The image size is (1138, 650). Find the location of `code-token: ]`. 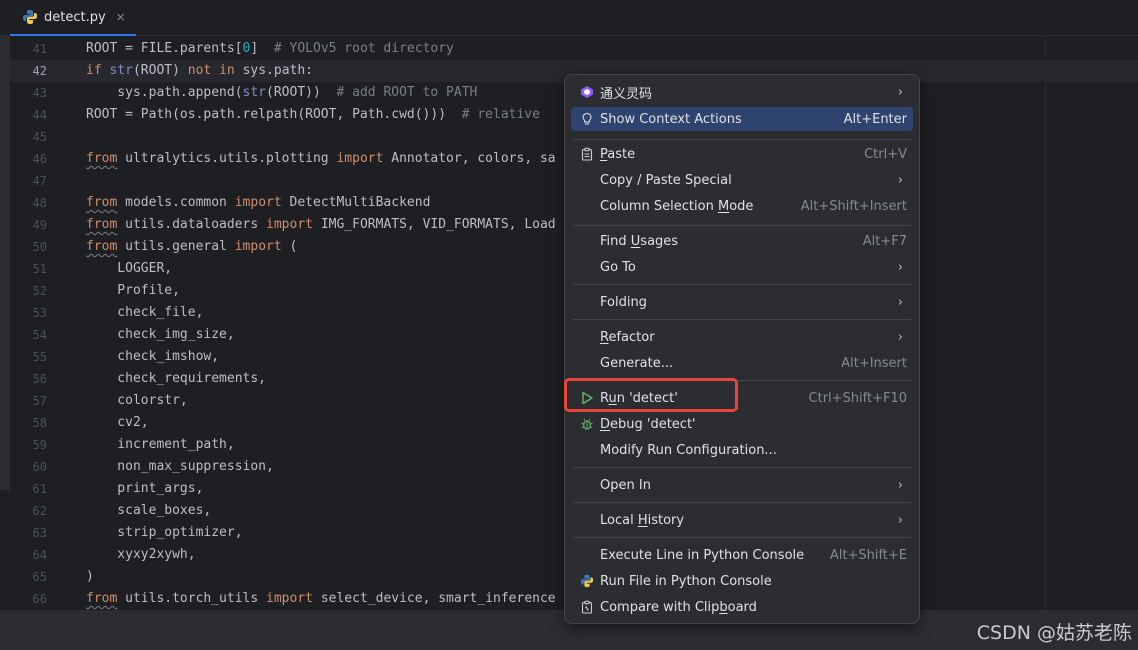

code-token: ] is located at coordinates (262, 48).